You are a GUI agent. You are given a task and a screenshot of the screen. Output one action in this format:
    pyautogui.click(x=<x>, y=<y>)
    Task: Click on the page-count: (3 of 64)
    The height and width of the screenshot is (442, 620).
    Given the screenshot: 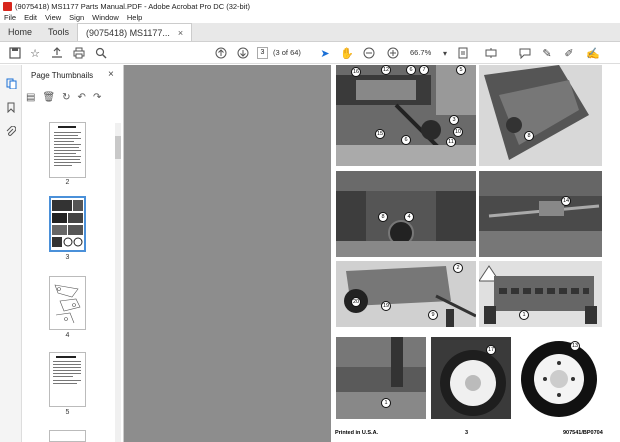 What is the action you would take?
    pyautogui.click(x=287, y=52)
    